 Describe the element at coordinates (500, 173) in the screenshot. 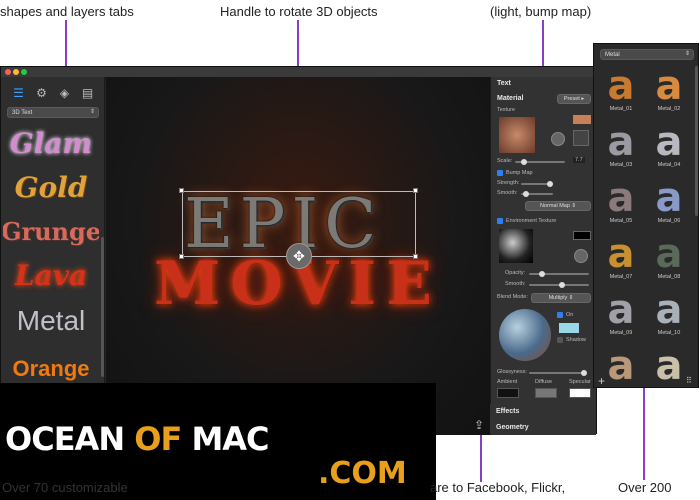

I see `bump-map-checkbox` at that location.